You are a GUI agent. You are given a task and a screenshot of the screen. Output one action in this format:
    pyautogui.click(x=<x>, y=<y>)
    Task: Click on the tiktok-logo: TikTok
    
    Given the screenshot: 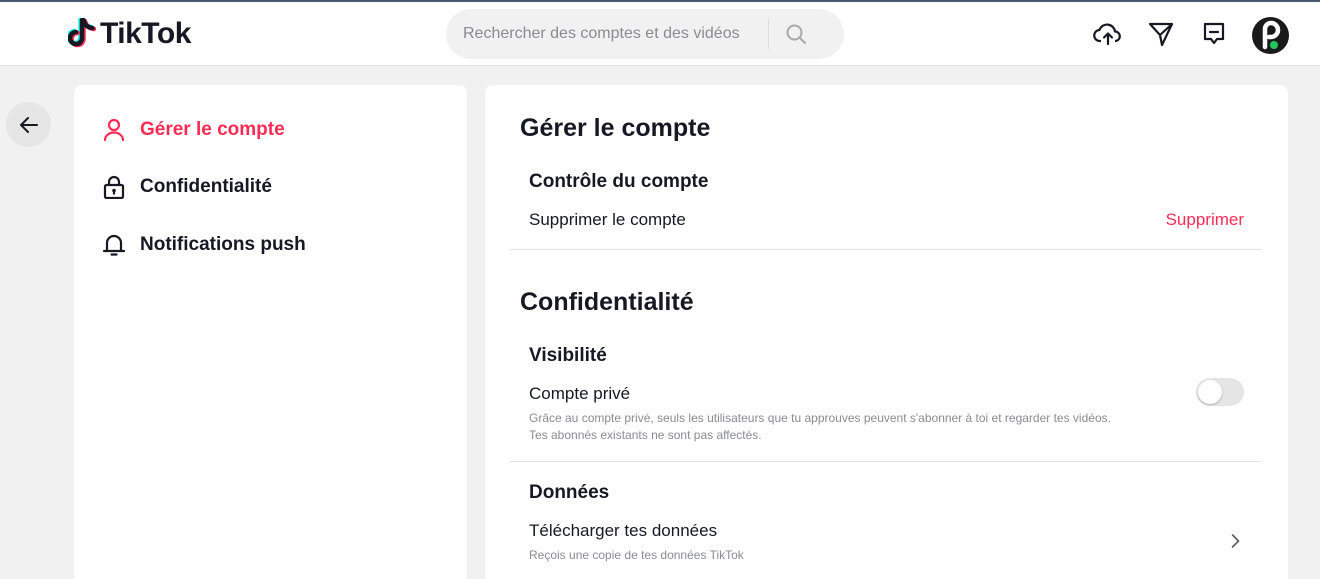 What is the action you would take?
    pyautogui.click(x=129, y=34)
    